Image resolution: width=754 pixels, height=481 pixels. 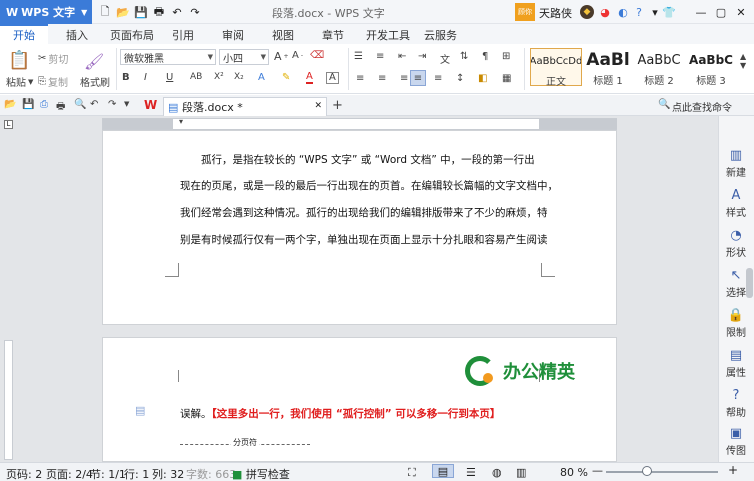 What do you see at coordinates (525, 12) in the screenshot?
I see `skin-badge: 顾你` at bounding box center [525, 12].